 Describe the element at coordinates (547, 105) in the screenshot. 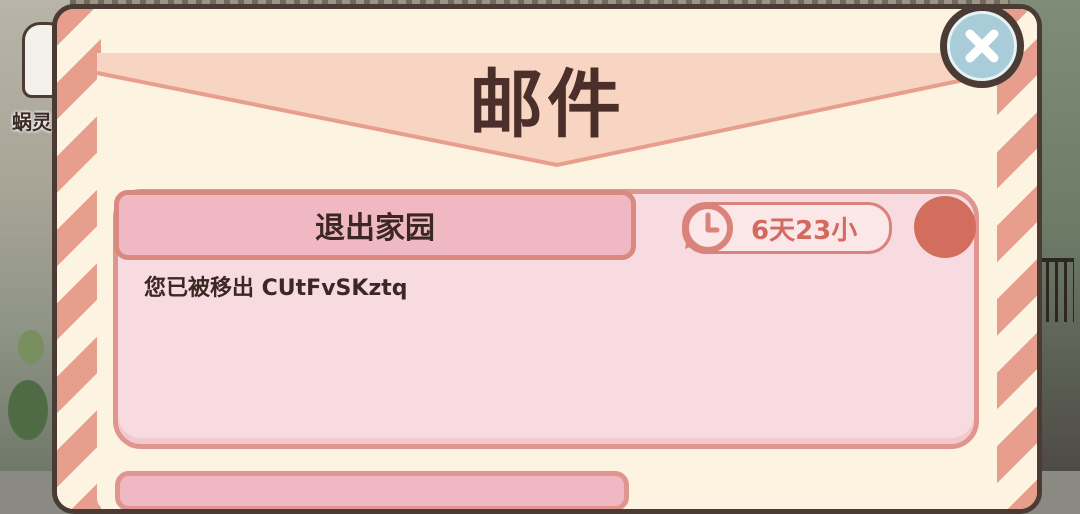

I see `mail-title: 邮件` at that location.